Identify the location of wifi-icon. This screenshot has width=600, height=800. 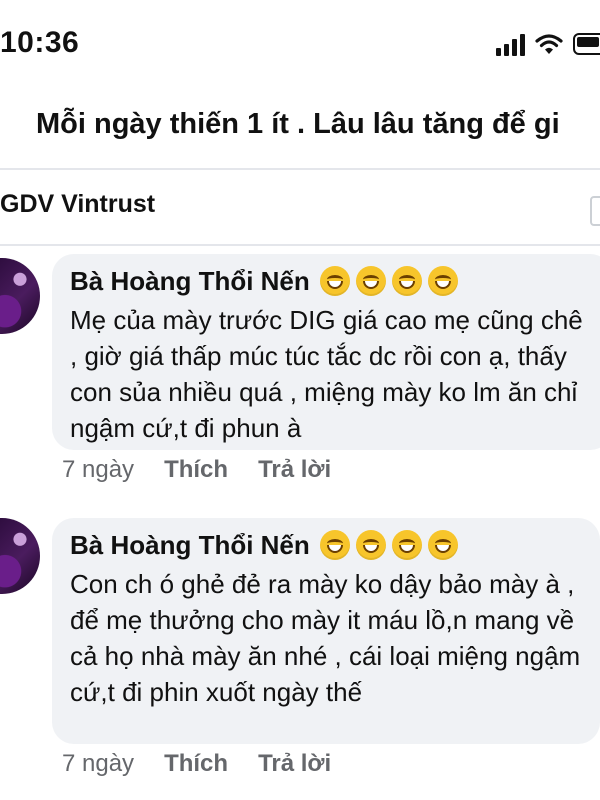
(549, 44).